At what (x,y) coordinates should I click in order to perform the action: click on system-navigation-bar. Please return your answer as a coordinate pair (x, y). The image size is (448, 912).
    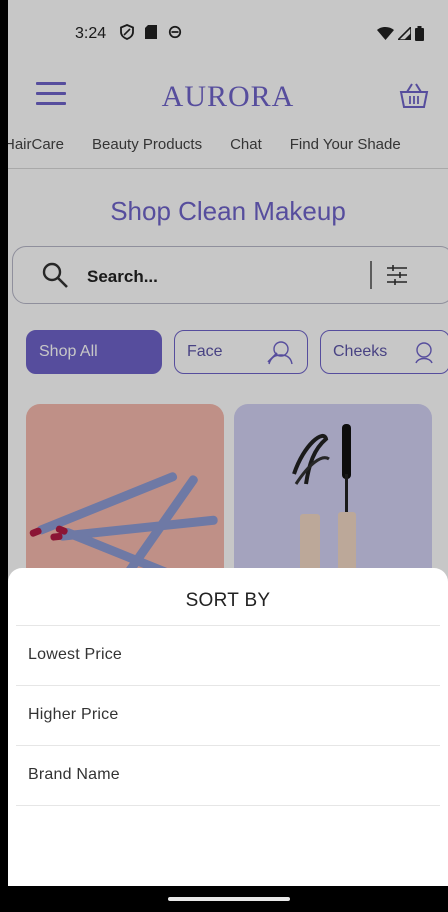
    Looking at the image, I should click on (224, 899).